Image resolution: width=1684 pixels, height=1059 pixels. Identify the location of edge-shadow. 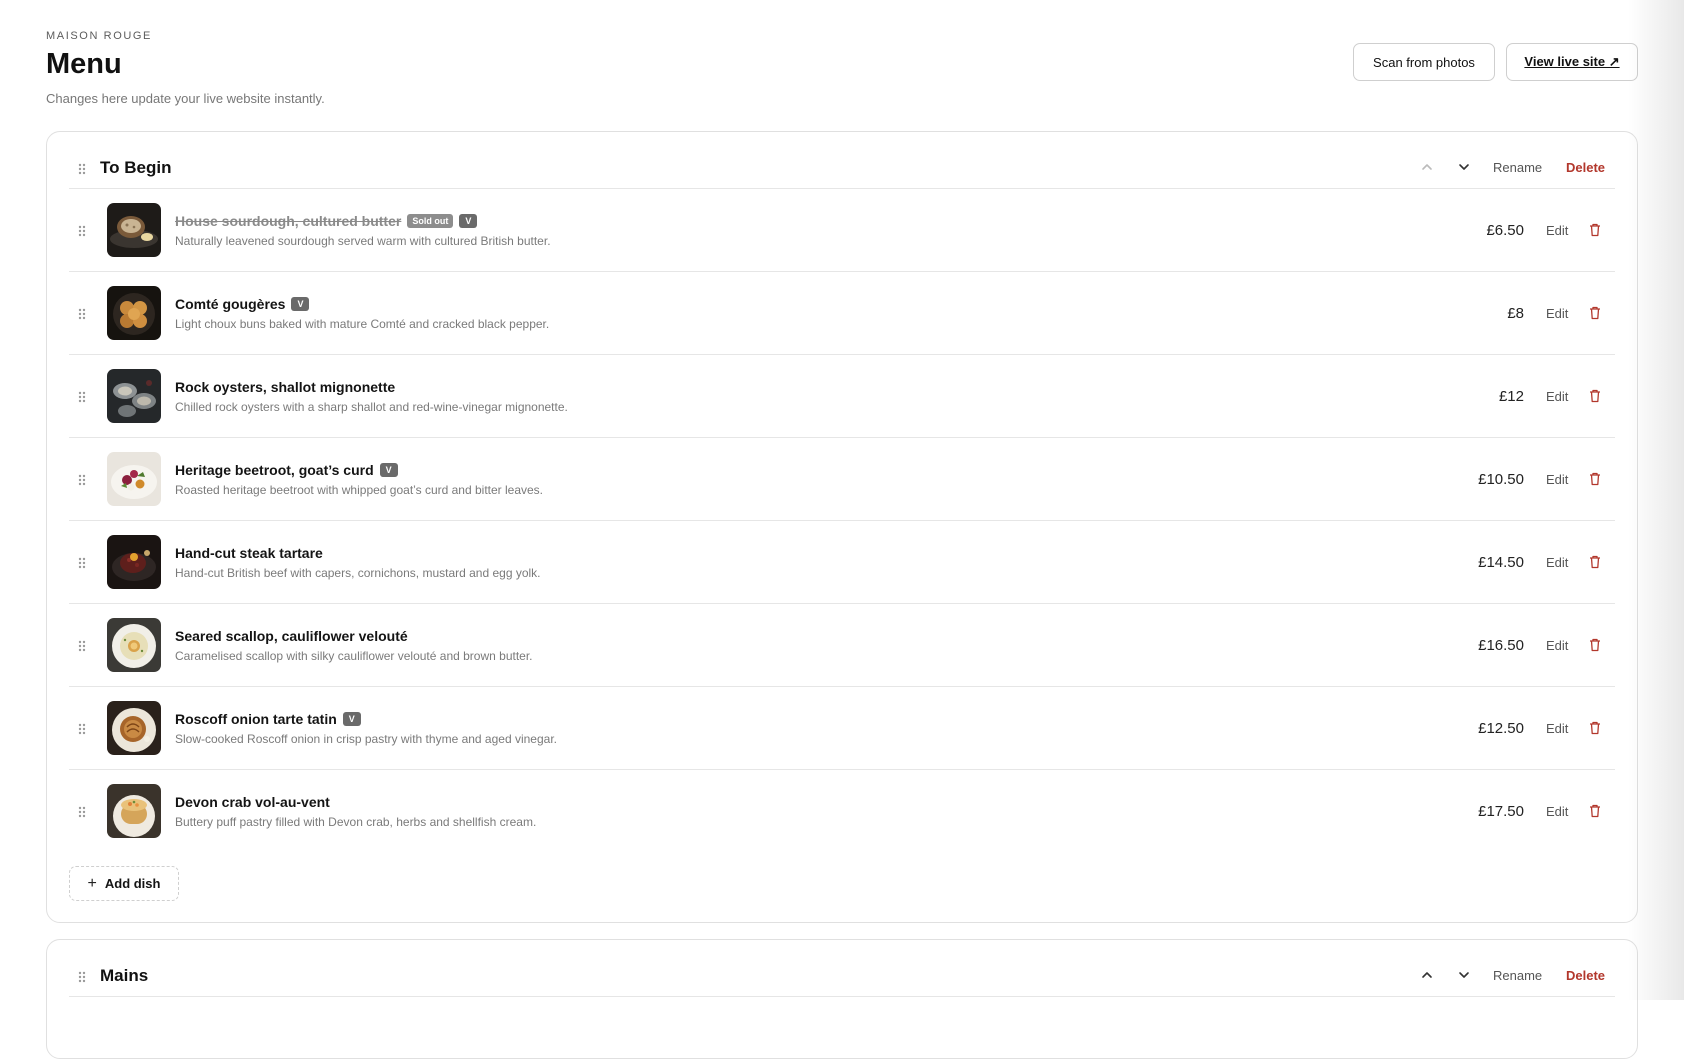
(1656, 500).